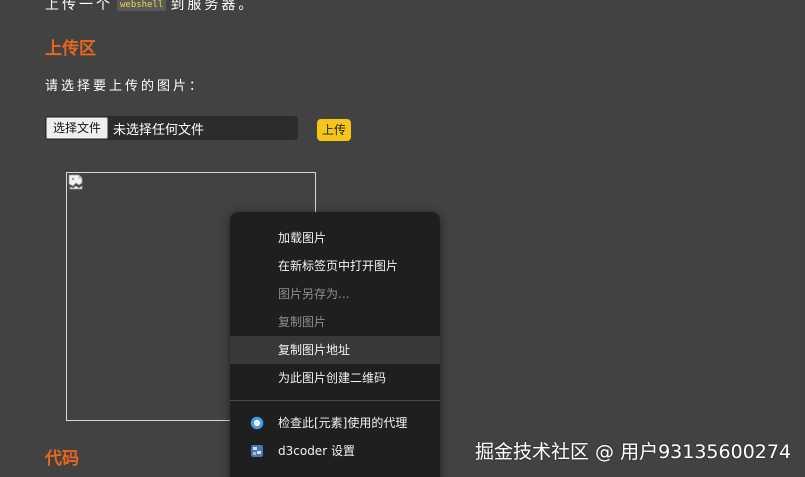 The width and height of the screenshot is (805, 477). What do you see at coordinates (213, 6) in the screenshot?
I see `intro-suffix: 到服务器。` at bounding box center [213, 6].